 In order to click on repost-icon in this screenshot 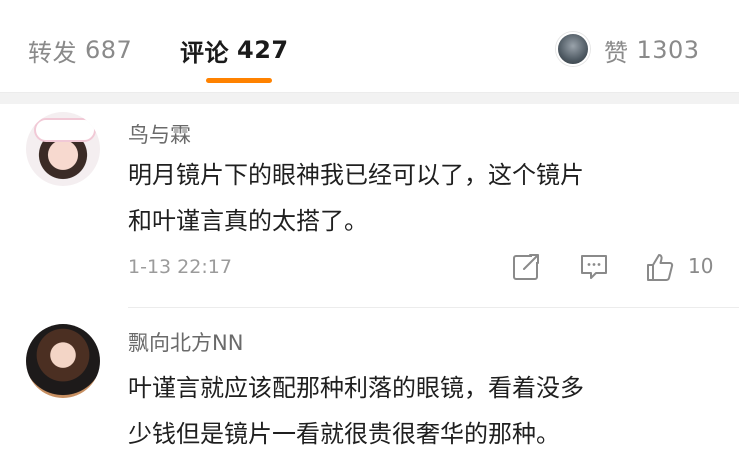, I will do `click(526, 267)`.